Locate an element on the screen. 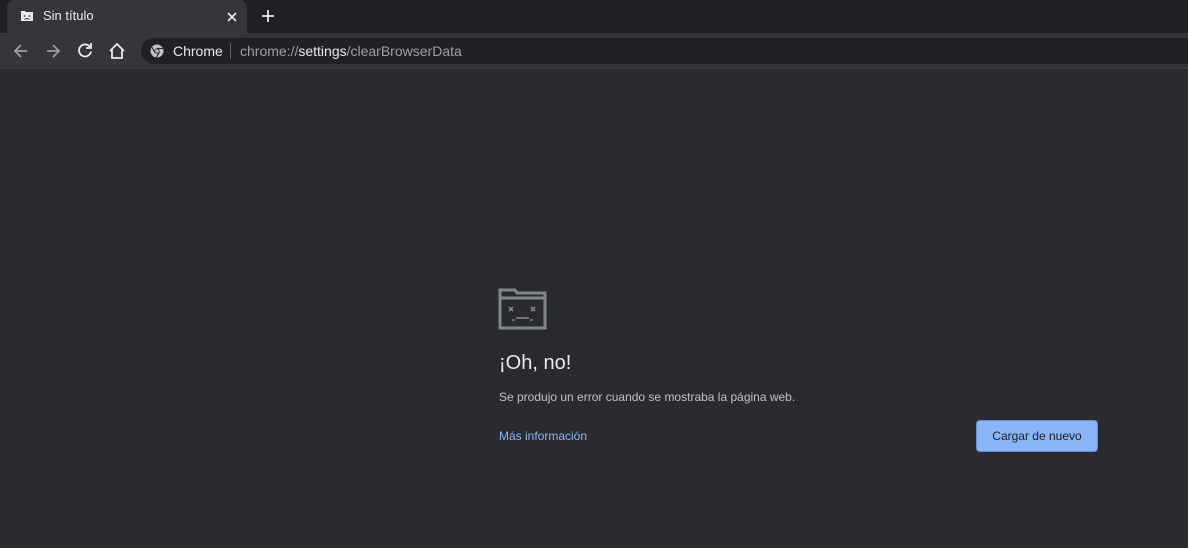 The height and width of the screenshot is (548, 1188). url-host: settings is located at coordinates (322, 51).